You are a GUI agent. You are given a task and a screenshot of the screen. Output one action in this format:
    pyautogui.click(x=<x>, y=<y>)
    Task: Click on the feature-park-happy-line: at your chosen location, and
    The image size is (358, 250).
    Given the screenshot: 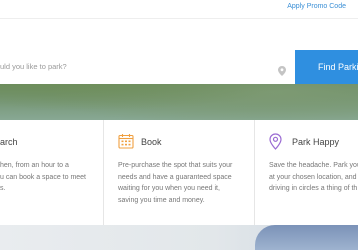 What is the action you would take?
    pyautogui.click(x=313, y=177)
    